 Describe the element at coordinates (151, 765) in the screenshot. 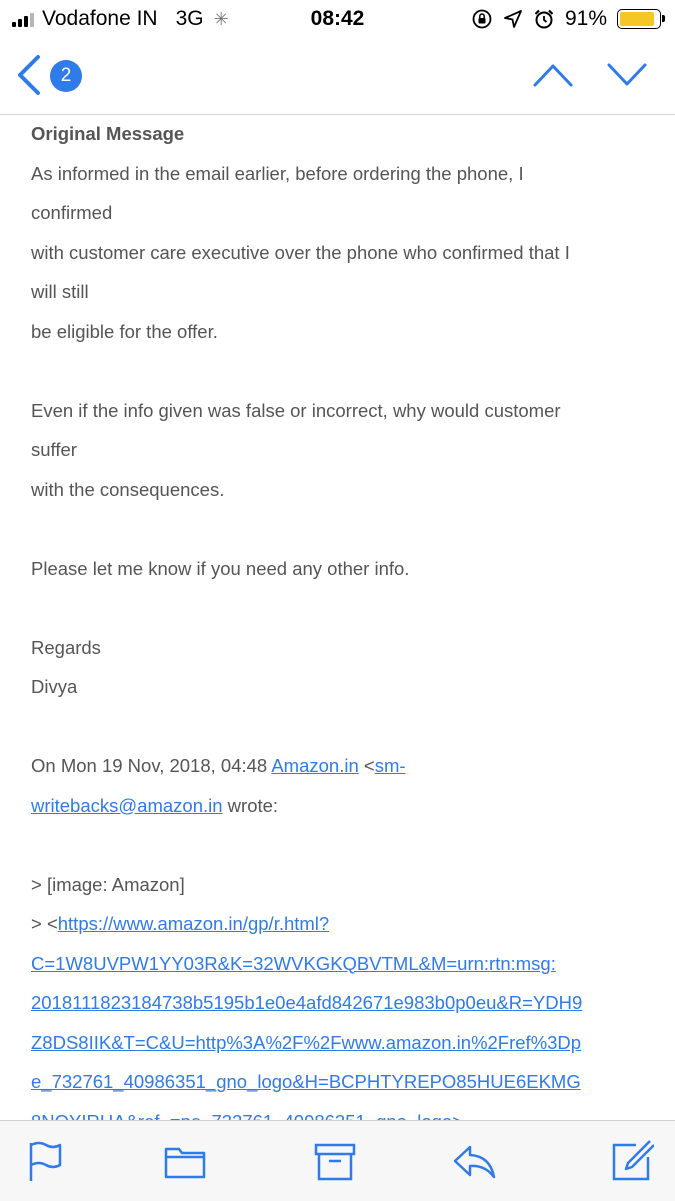

I see `quote-intro-prefix: On Mon 19 Nov, 2018, 04:48` at that location.